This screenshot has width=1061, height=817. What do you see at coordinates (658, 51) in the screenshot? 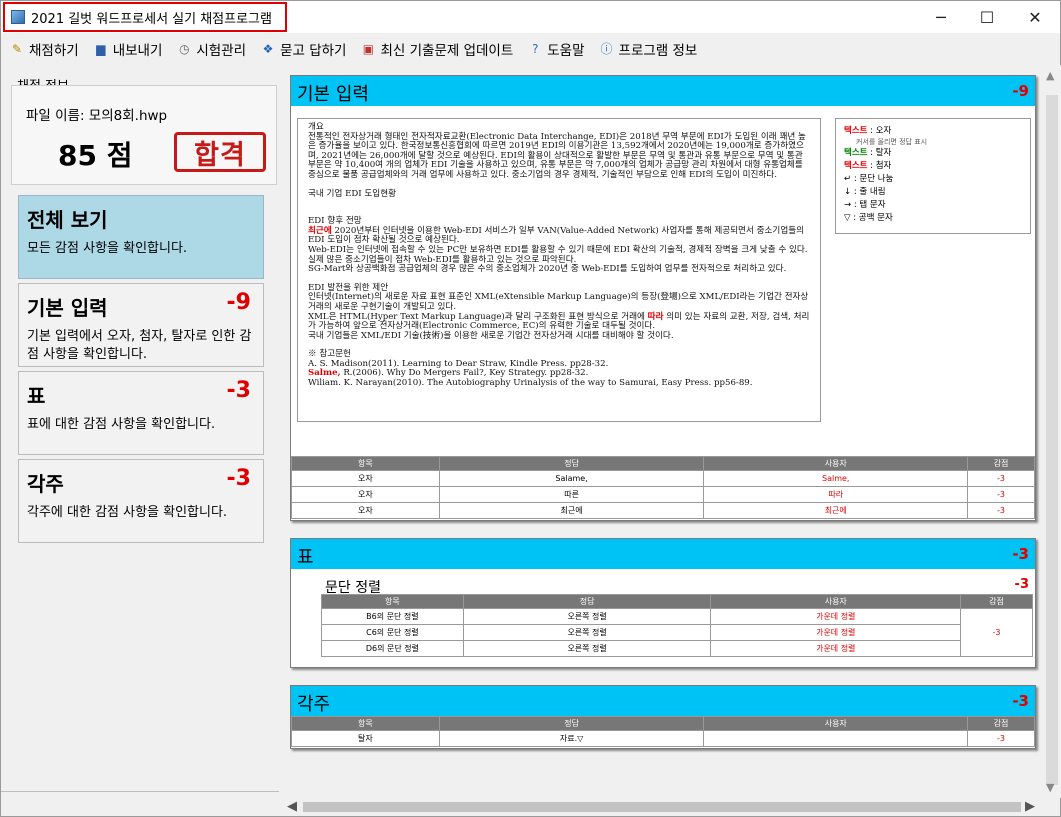
I see `menu-info-label: 프로그램 정보` at bounding box center [658, 51].